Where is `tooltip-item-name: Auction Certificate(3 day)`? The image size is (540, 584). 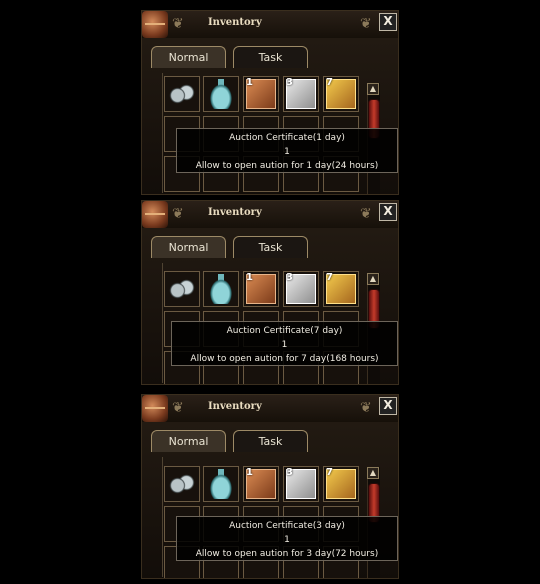
tooltip-item-name: Auction Certificate(3 day) is located at coordinates (287, 526).